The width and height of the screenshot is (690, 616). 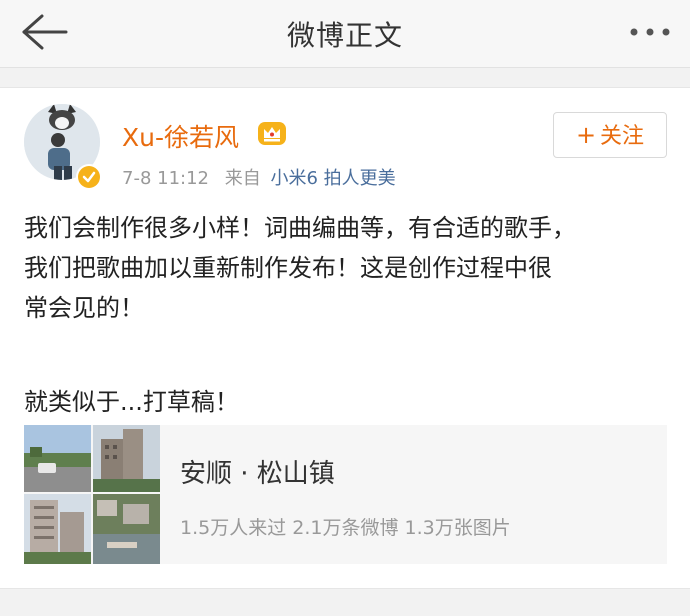 I want to click on navbar: 微博正文, so click(x=345, y=34).